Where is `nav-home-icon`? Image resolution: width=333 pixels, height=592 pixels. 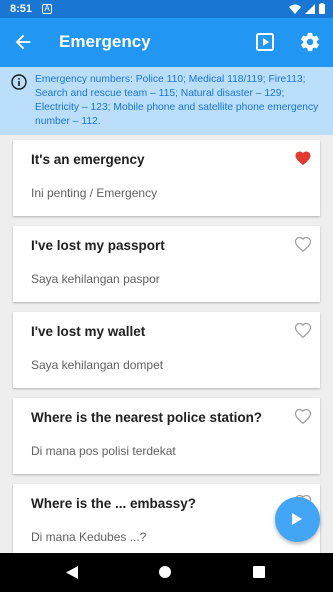 nav-home-icon is located at coordinates (165, 572).